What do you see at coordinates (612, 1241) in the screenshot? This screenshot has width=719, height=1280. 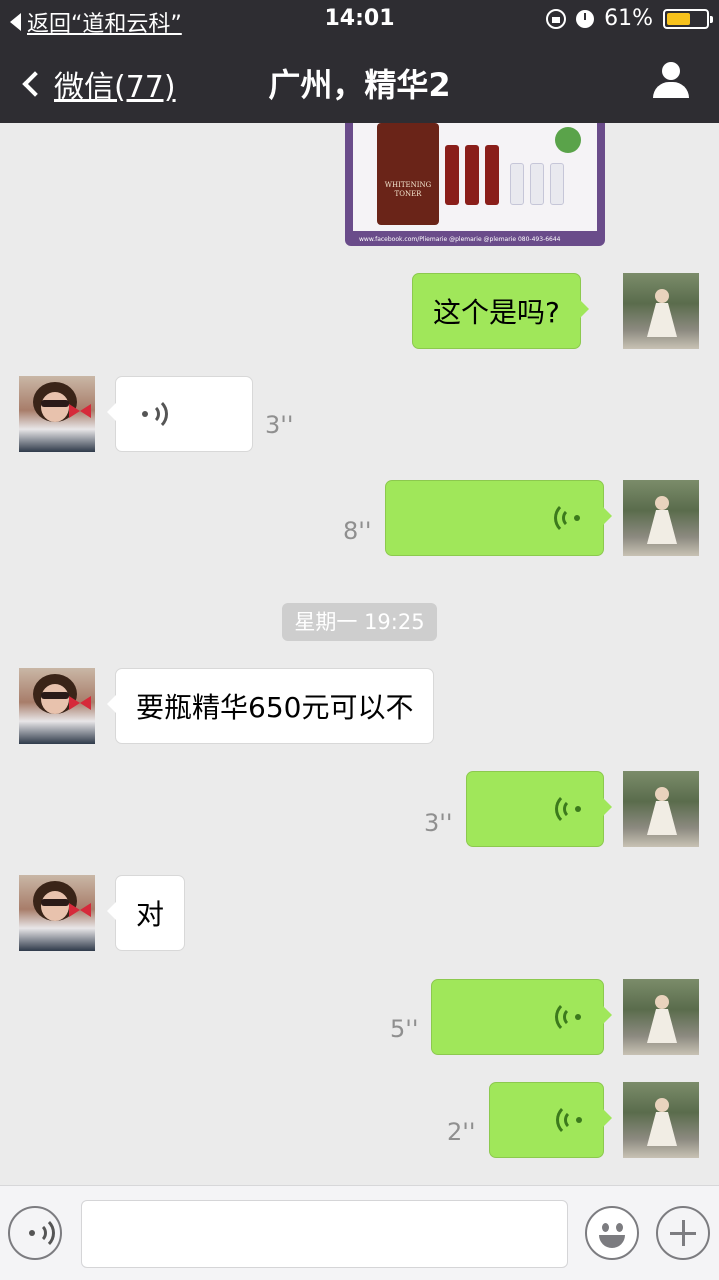 I see `emoji-mouth` at bounding box center [612, 1241].